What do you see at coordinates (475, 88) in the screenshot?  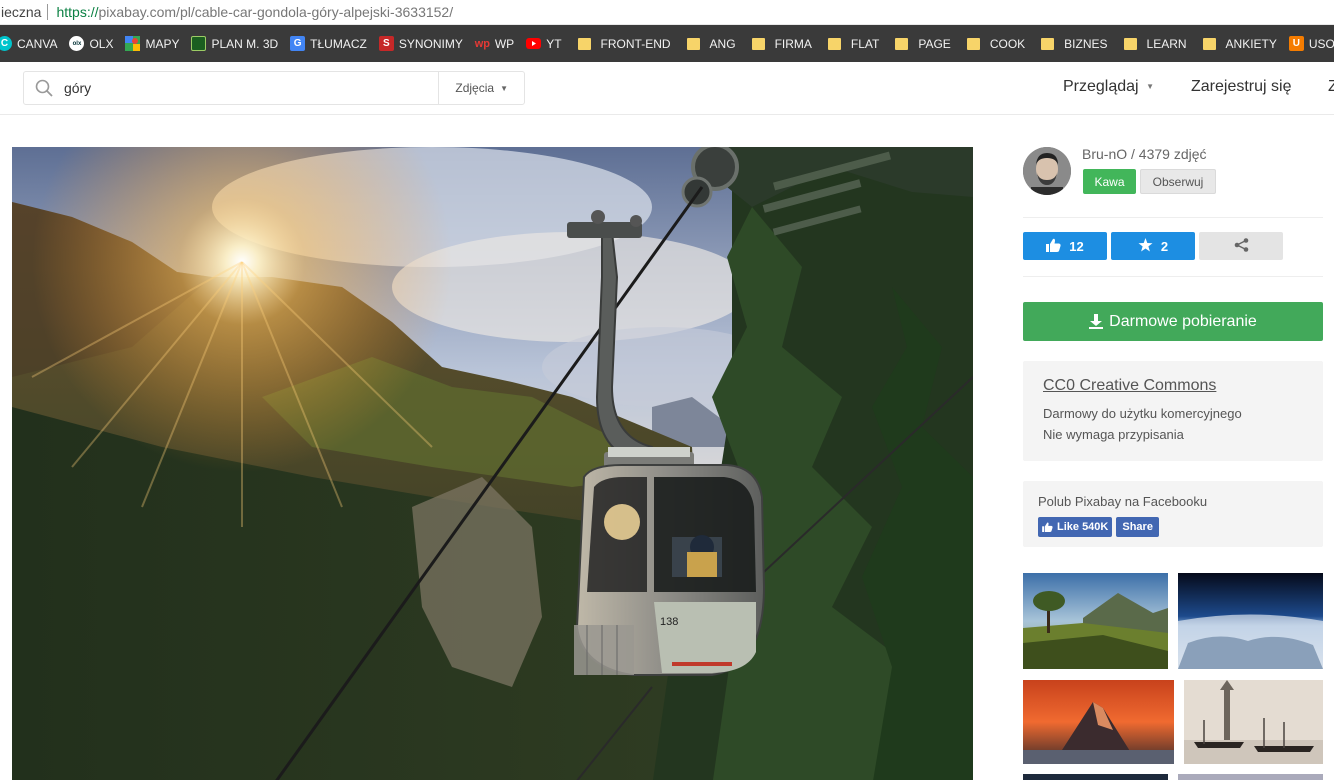 I see `search-type-label: Zdjęcia` at bounding box center [475, 88].